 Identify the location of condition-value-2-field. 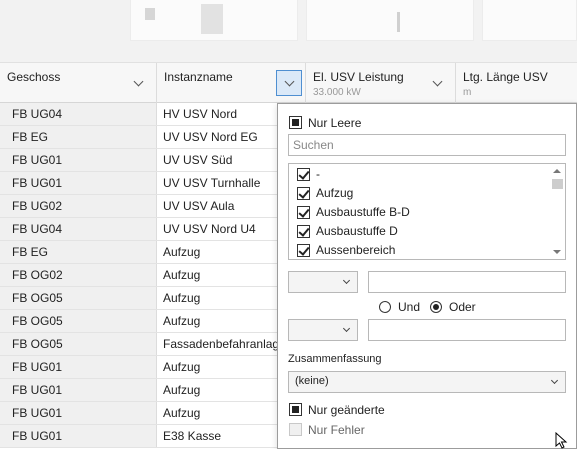
(467, 330).